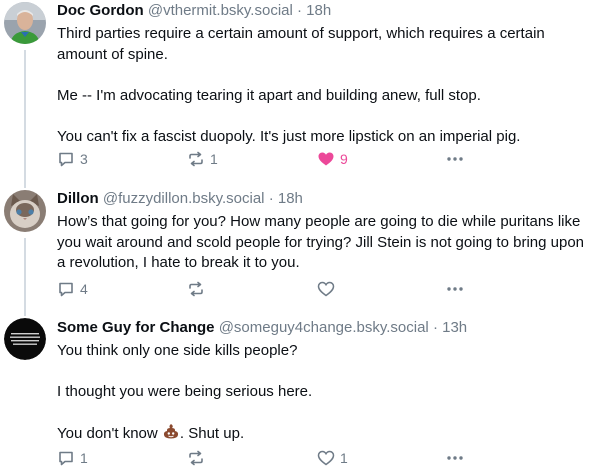  I want to click on post-time: 13h, so click(454, 327).